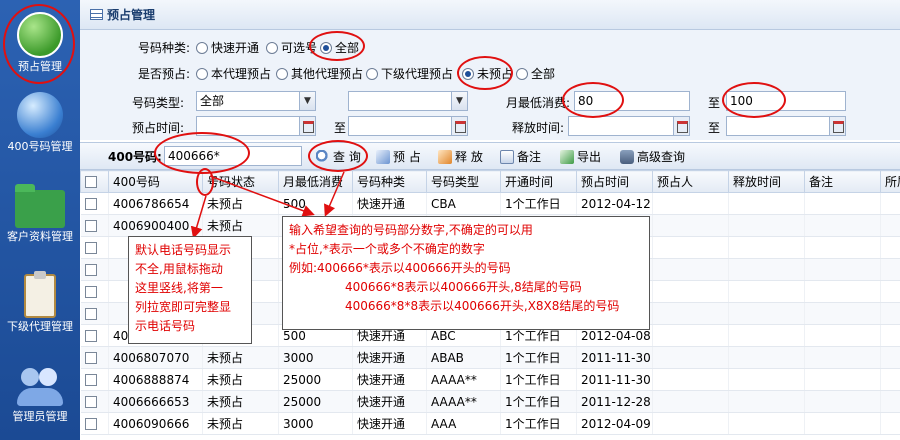  I want to click on reserved-option-all: 全部, so click(535, 73).